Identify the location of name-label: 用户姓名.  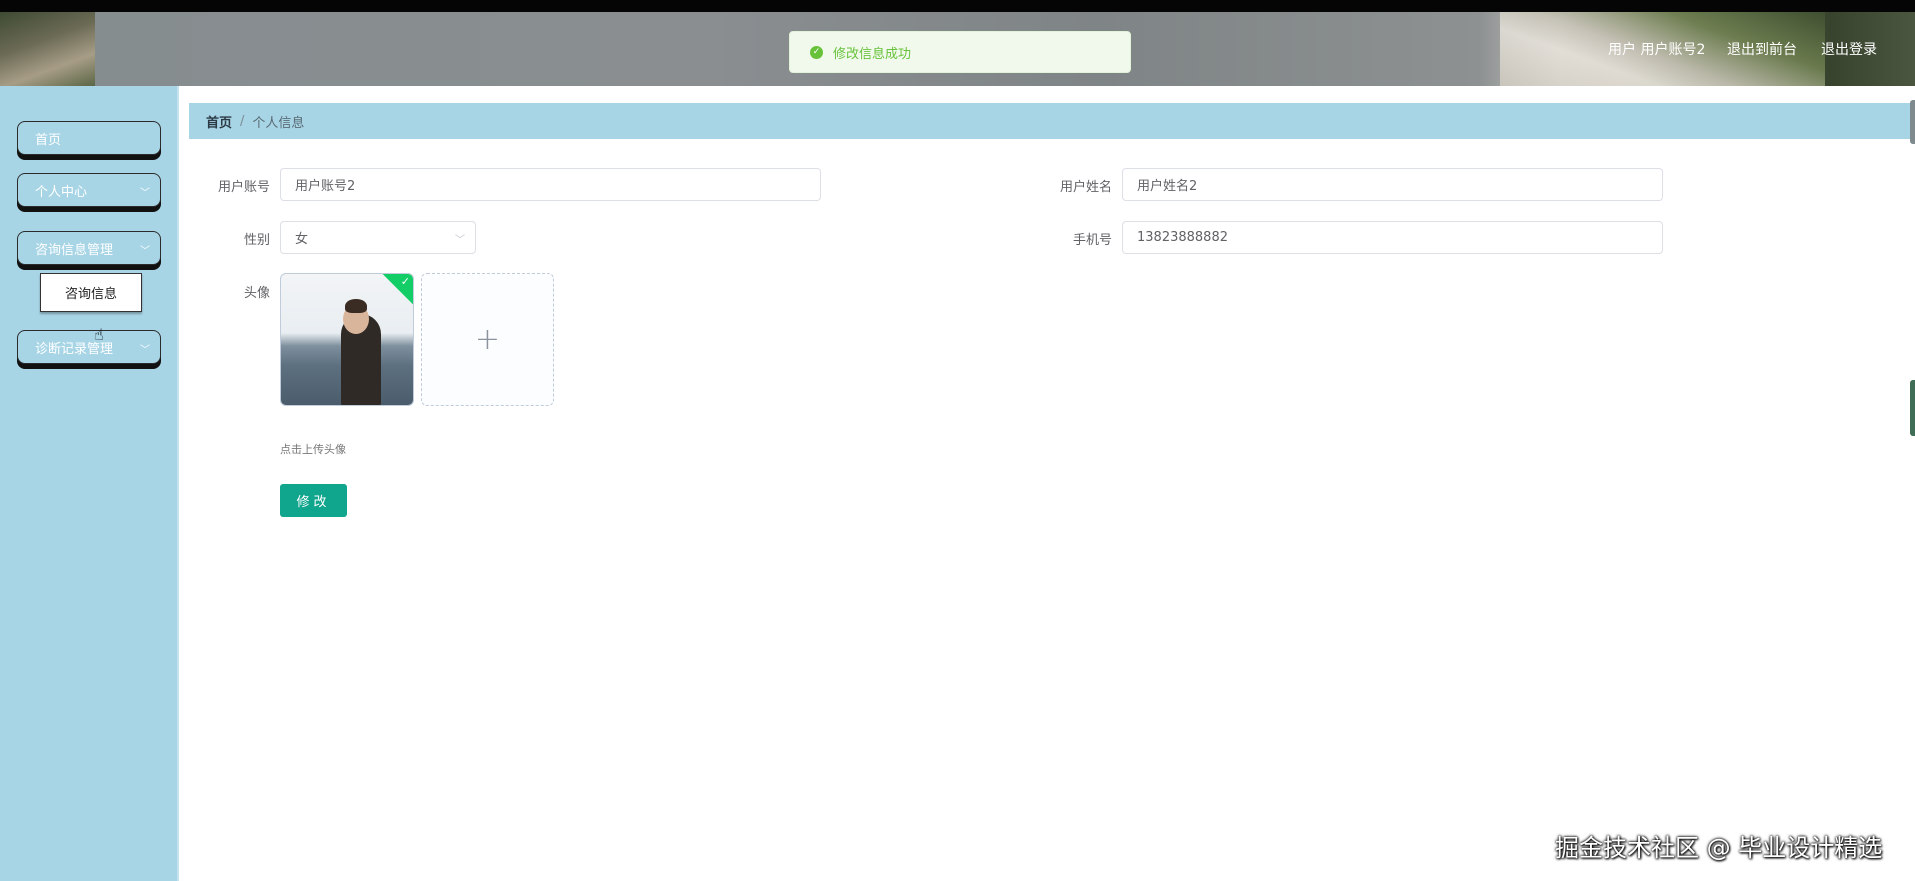
(1085, 187).